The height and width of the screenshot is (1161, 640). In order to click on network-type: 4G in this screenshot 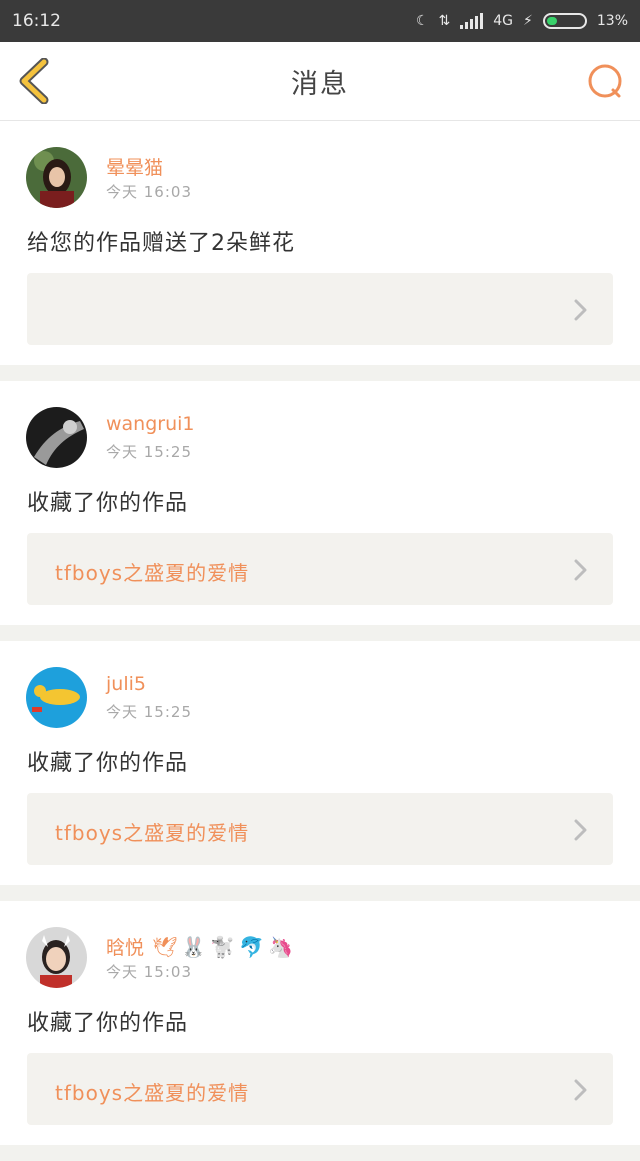, I will do `click(503, 21)`.